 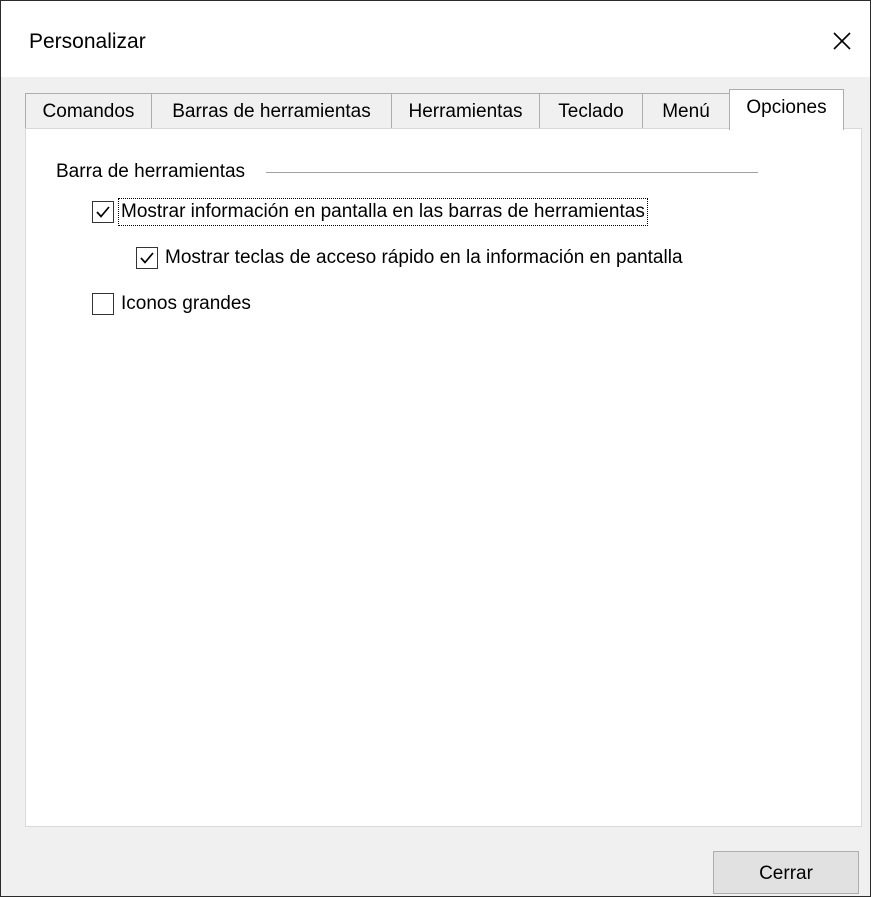 I want to click on close-icon, so click(x=842, y=41).